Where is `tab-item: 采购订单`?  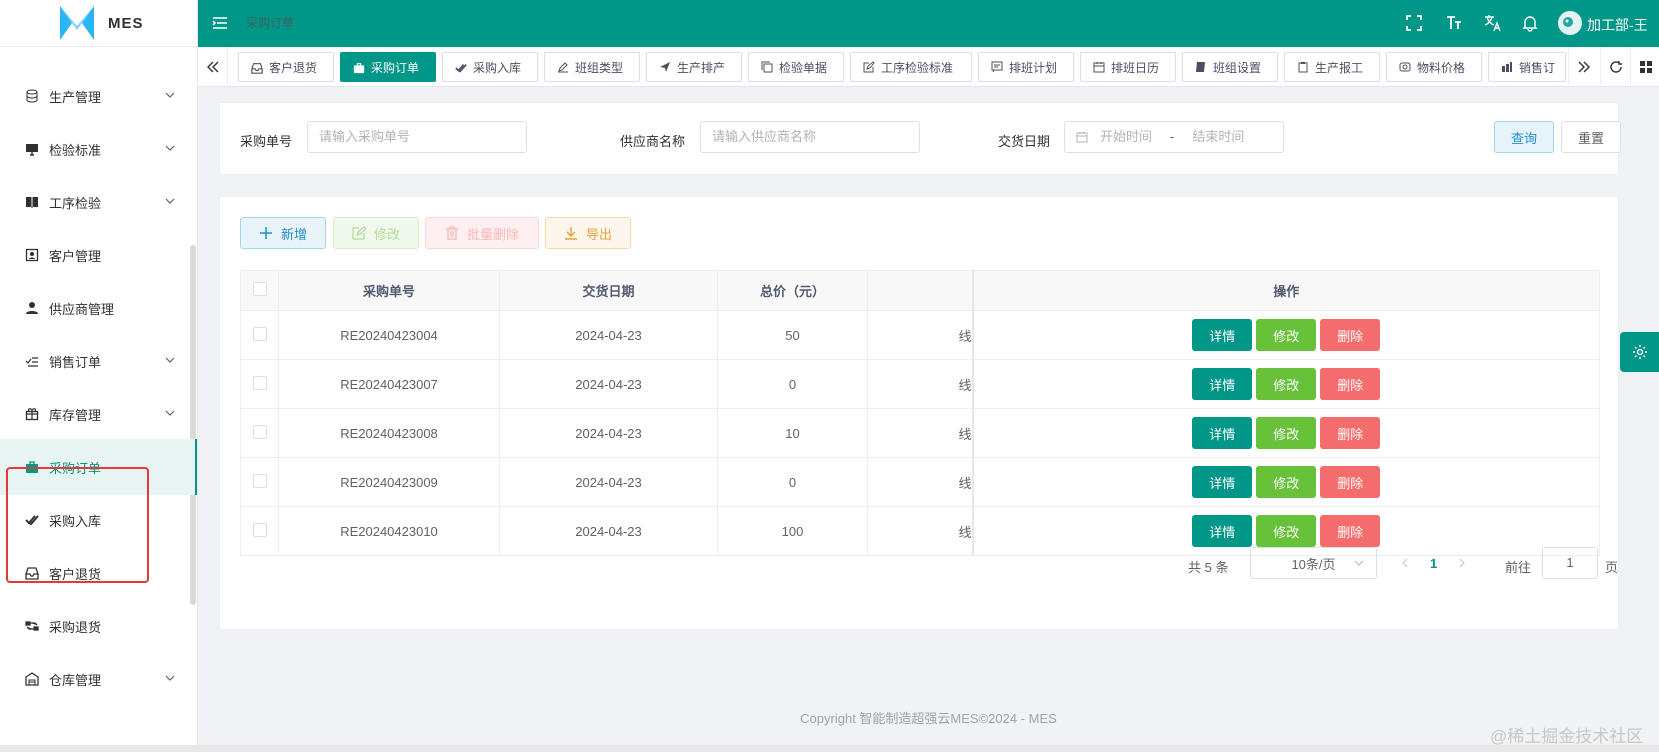
tab-item: 采购订单 is located at coordinates (388, 67).